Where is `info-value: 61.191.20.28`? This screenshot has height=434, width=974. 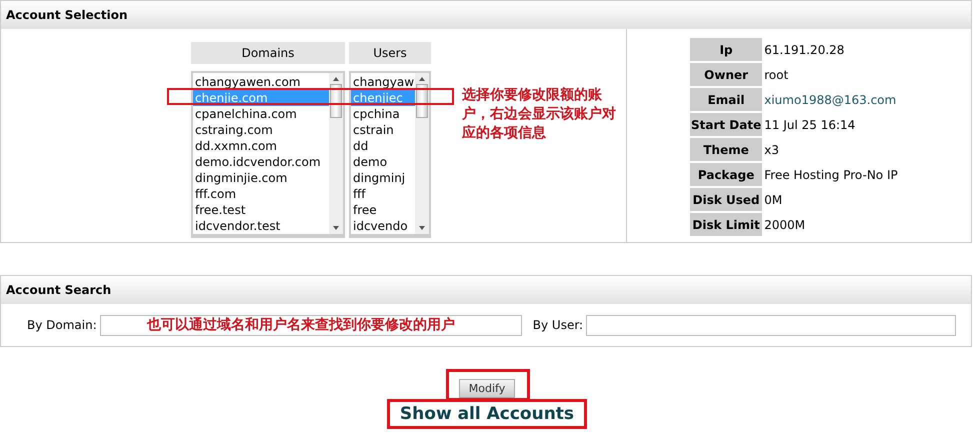
info-value: 61.191.20.28 is located at coordinates (804, 49).